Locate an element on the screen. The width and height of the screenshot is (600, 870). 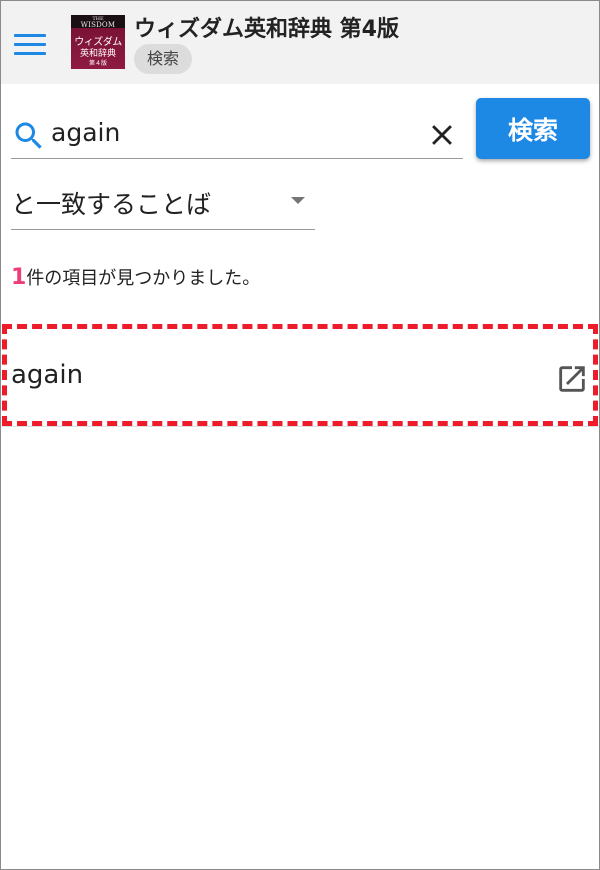
cover-line-2: WISDOM is located at coordinates (98, 25).